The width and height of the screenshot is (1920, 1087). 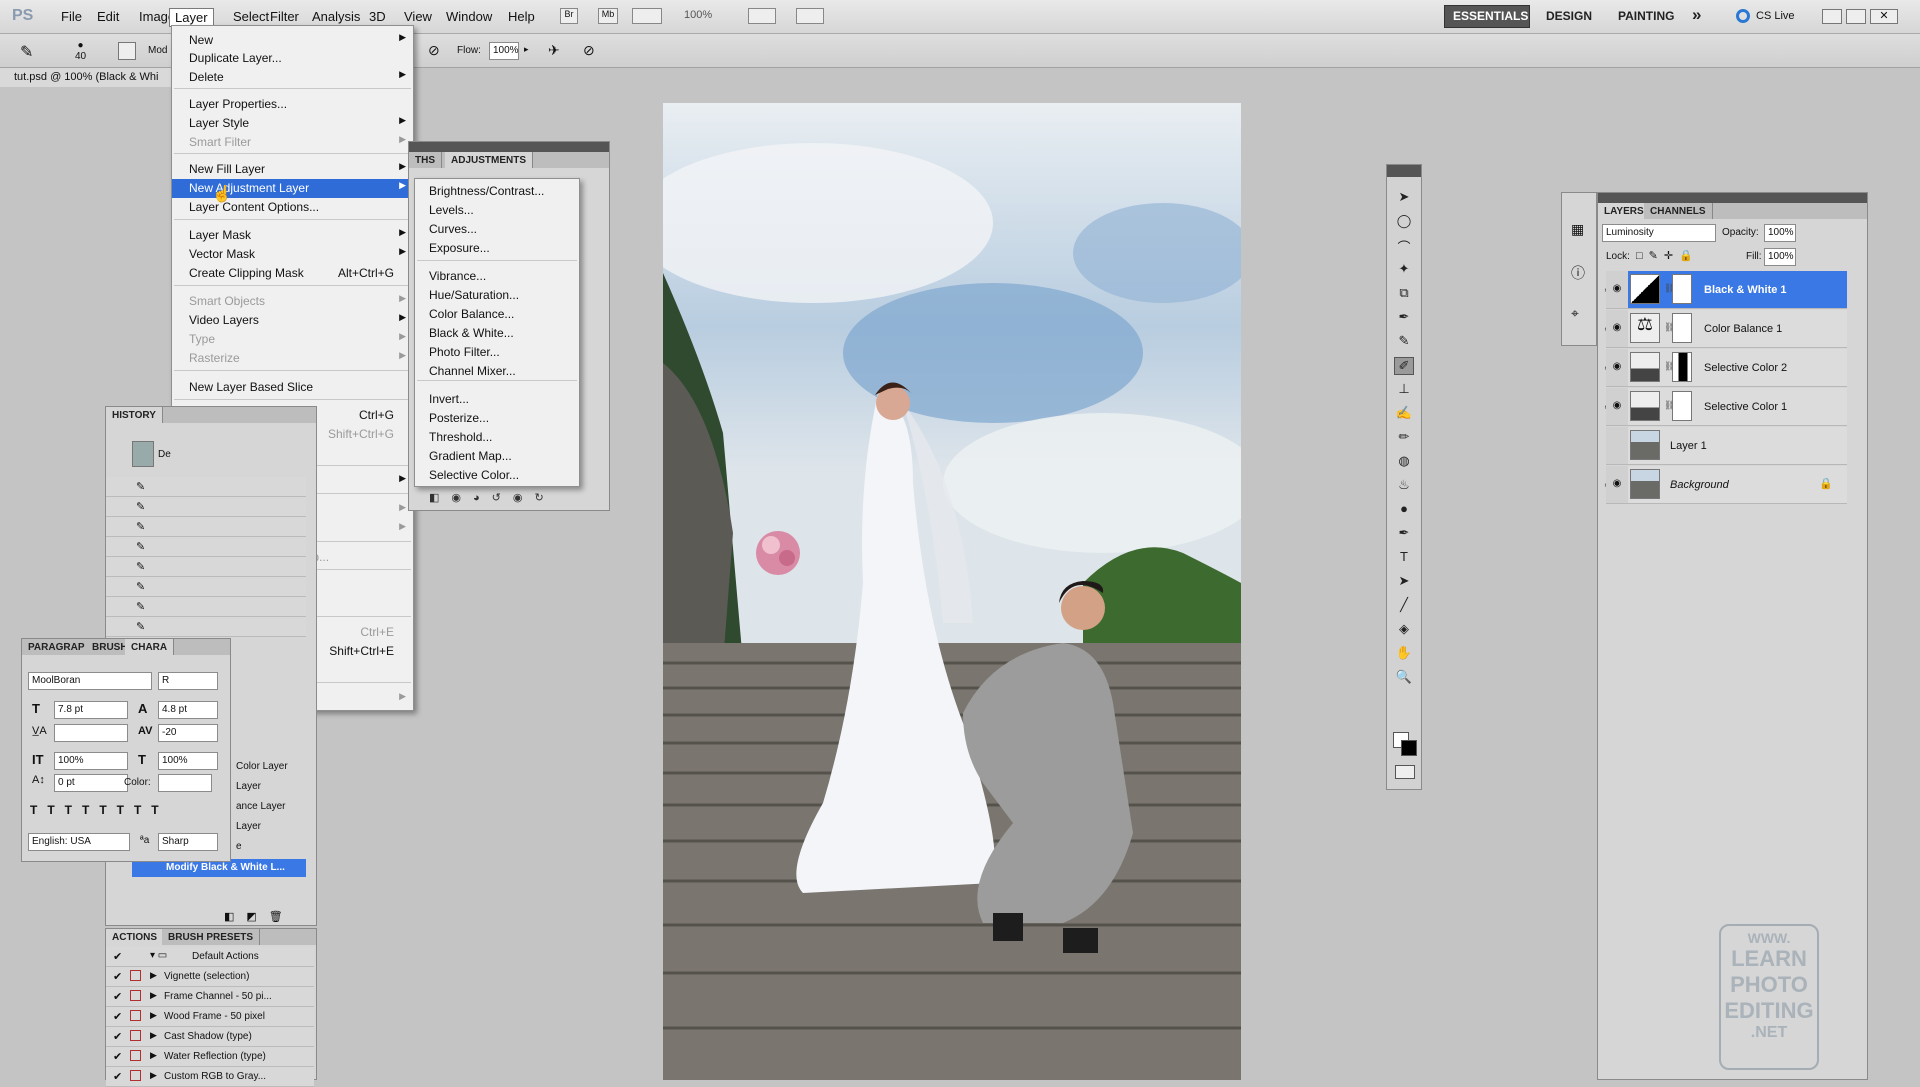 I want to click on tab-paths: THS, so click(x=425, y=160).